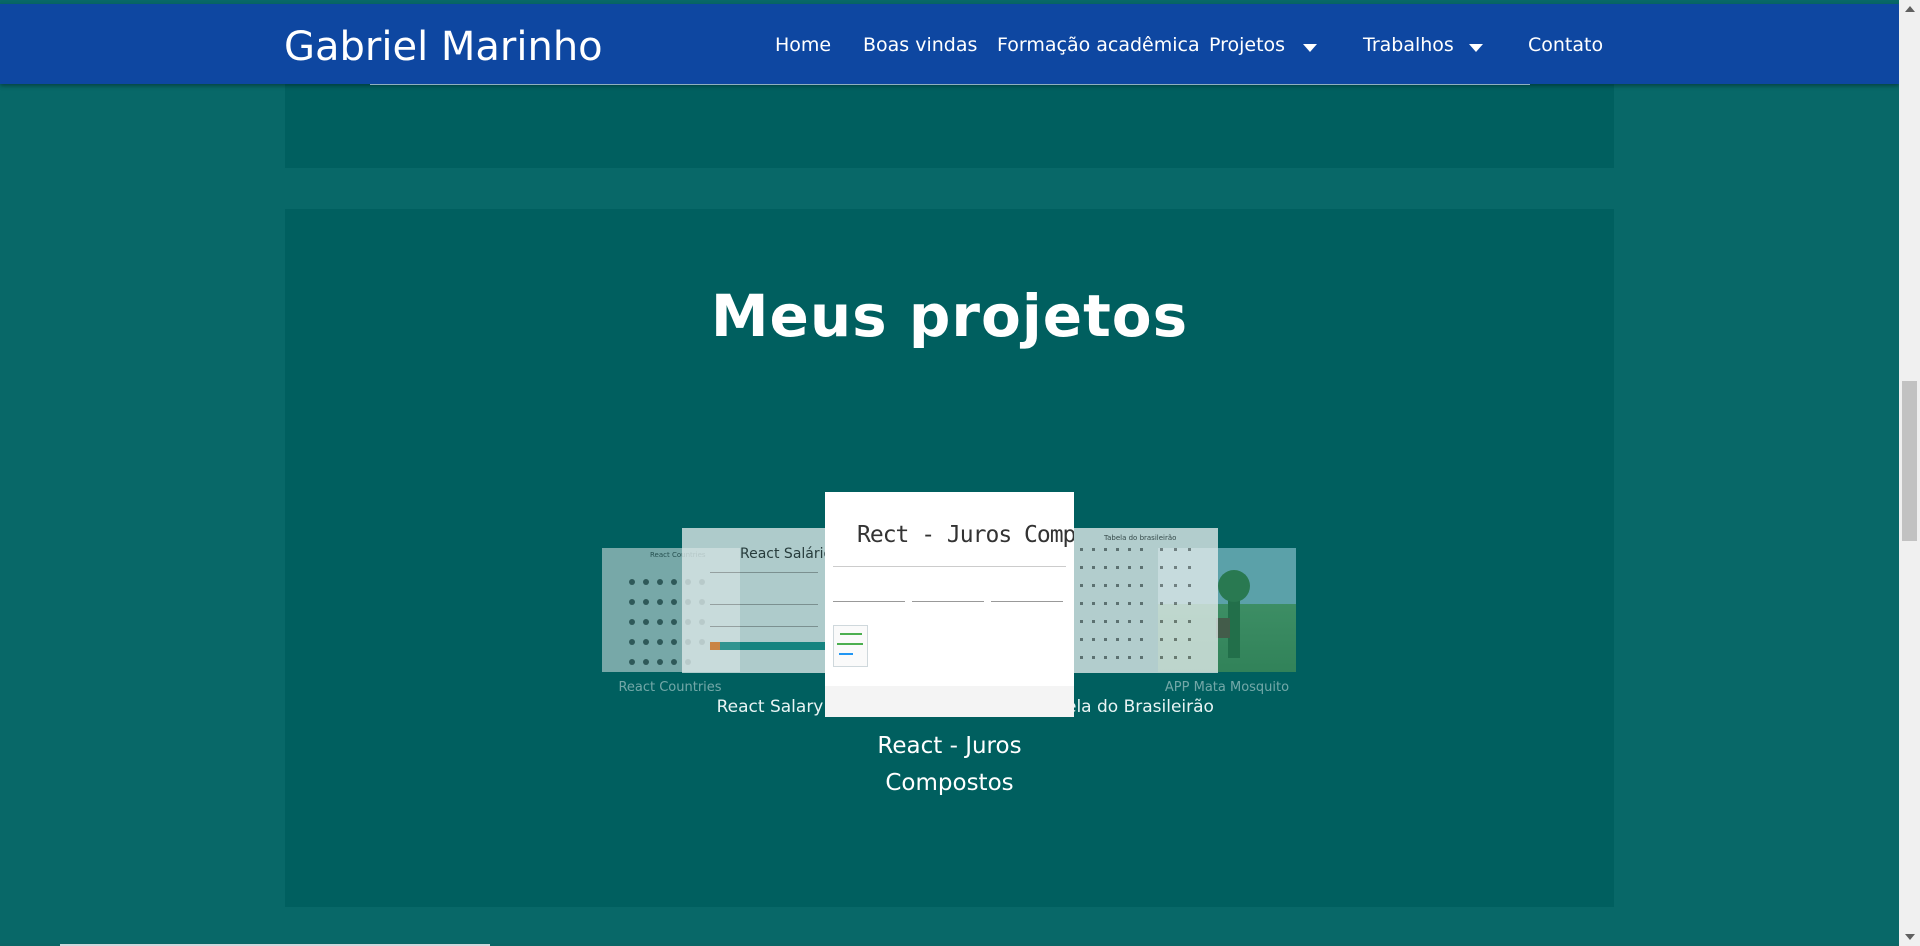  What do you see at coordinates (850, 646) in the screenshot?
I see `result-box` at bounding box center [850, 646].